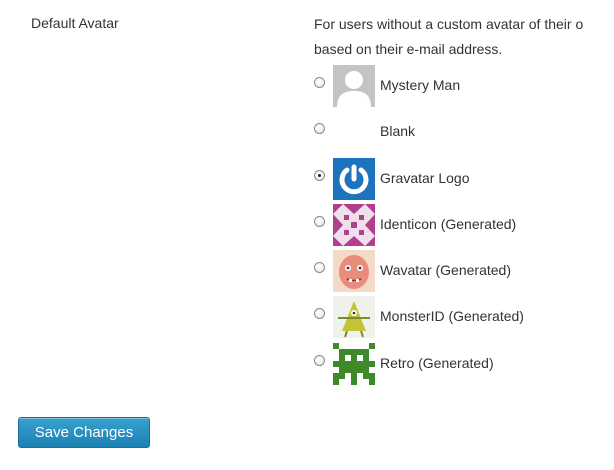 This screenshot has height=470, width=614. I want to click on monsterid-avatar-icon, so click(354, 317).